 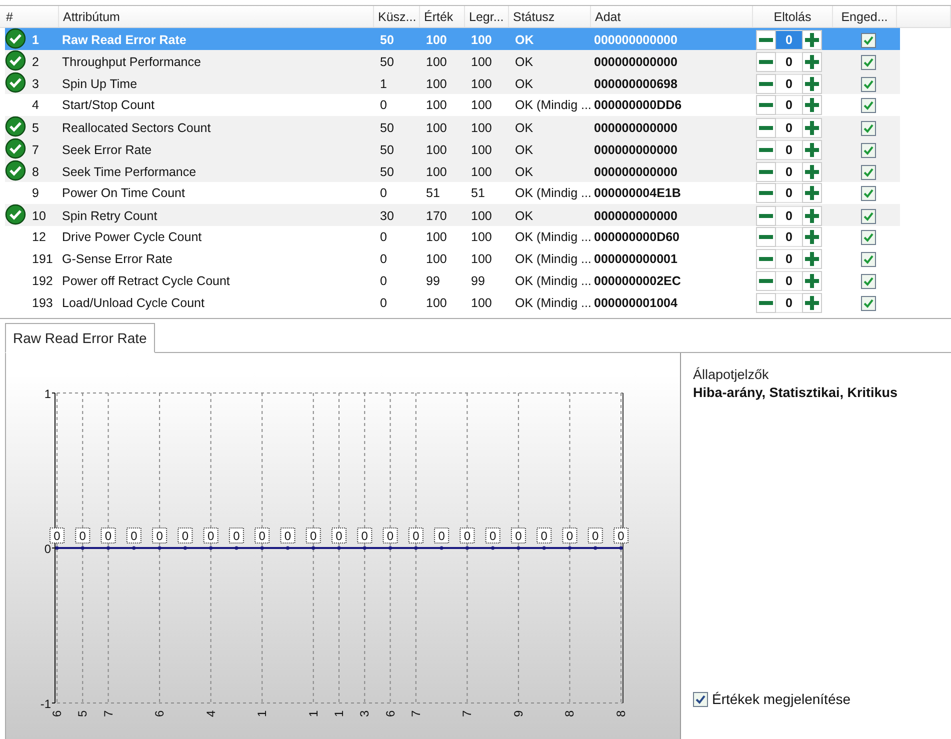 What do you see at coordinates (36, 128) in the screenshot?
I see `table-cell-text: 5` at bounding box center [36, 128].